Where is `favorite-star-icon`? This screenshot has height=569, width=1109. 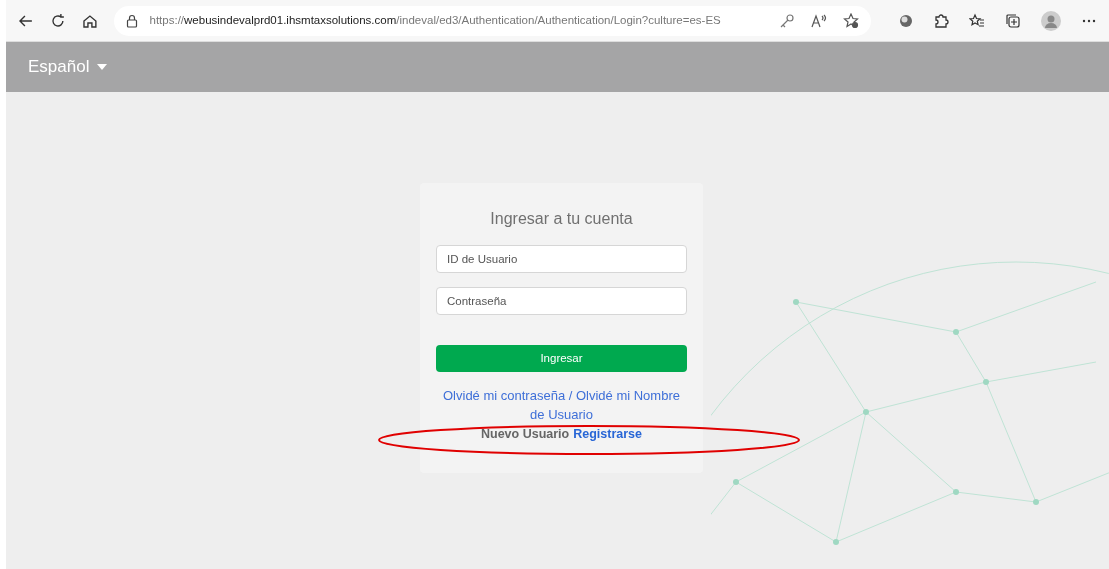
favorite-star-icon is located at coordinates (851, 20).